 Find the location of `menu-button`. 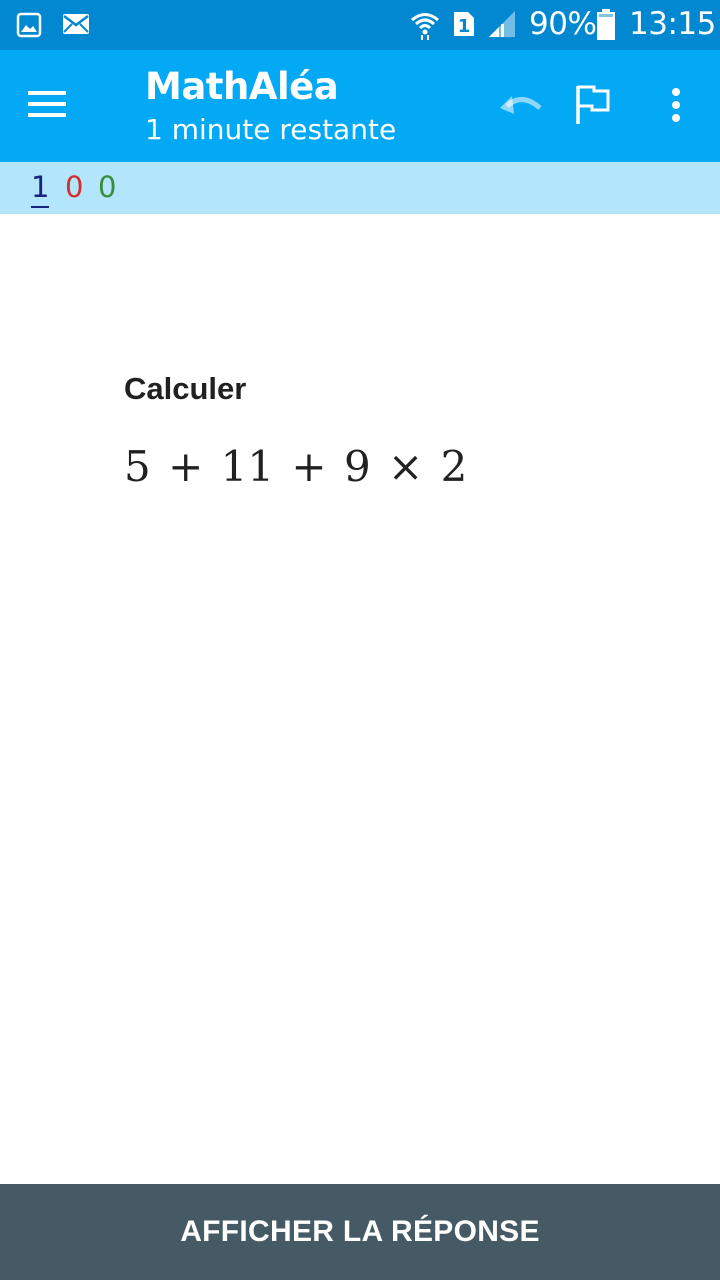

menu-button is located at coordinates (48, 104).